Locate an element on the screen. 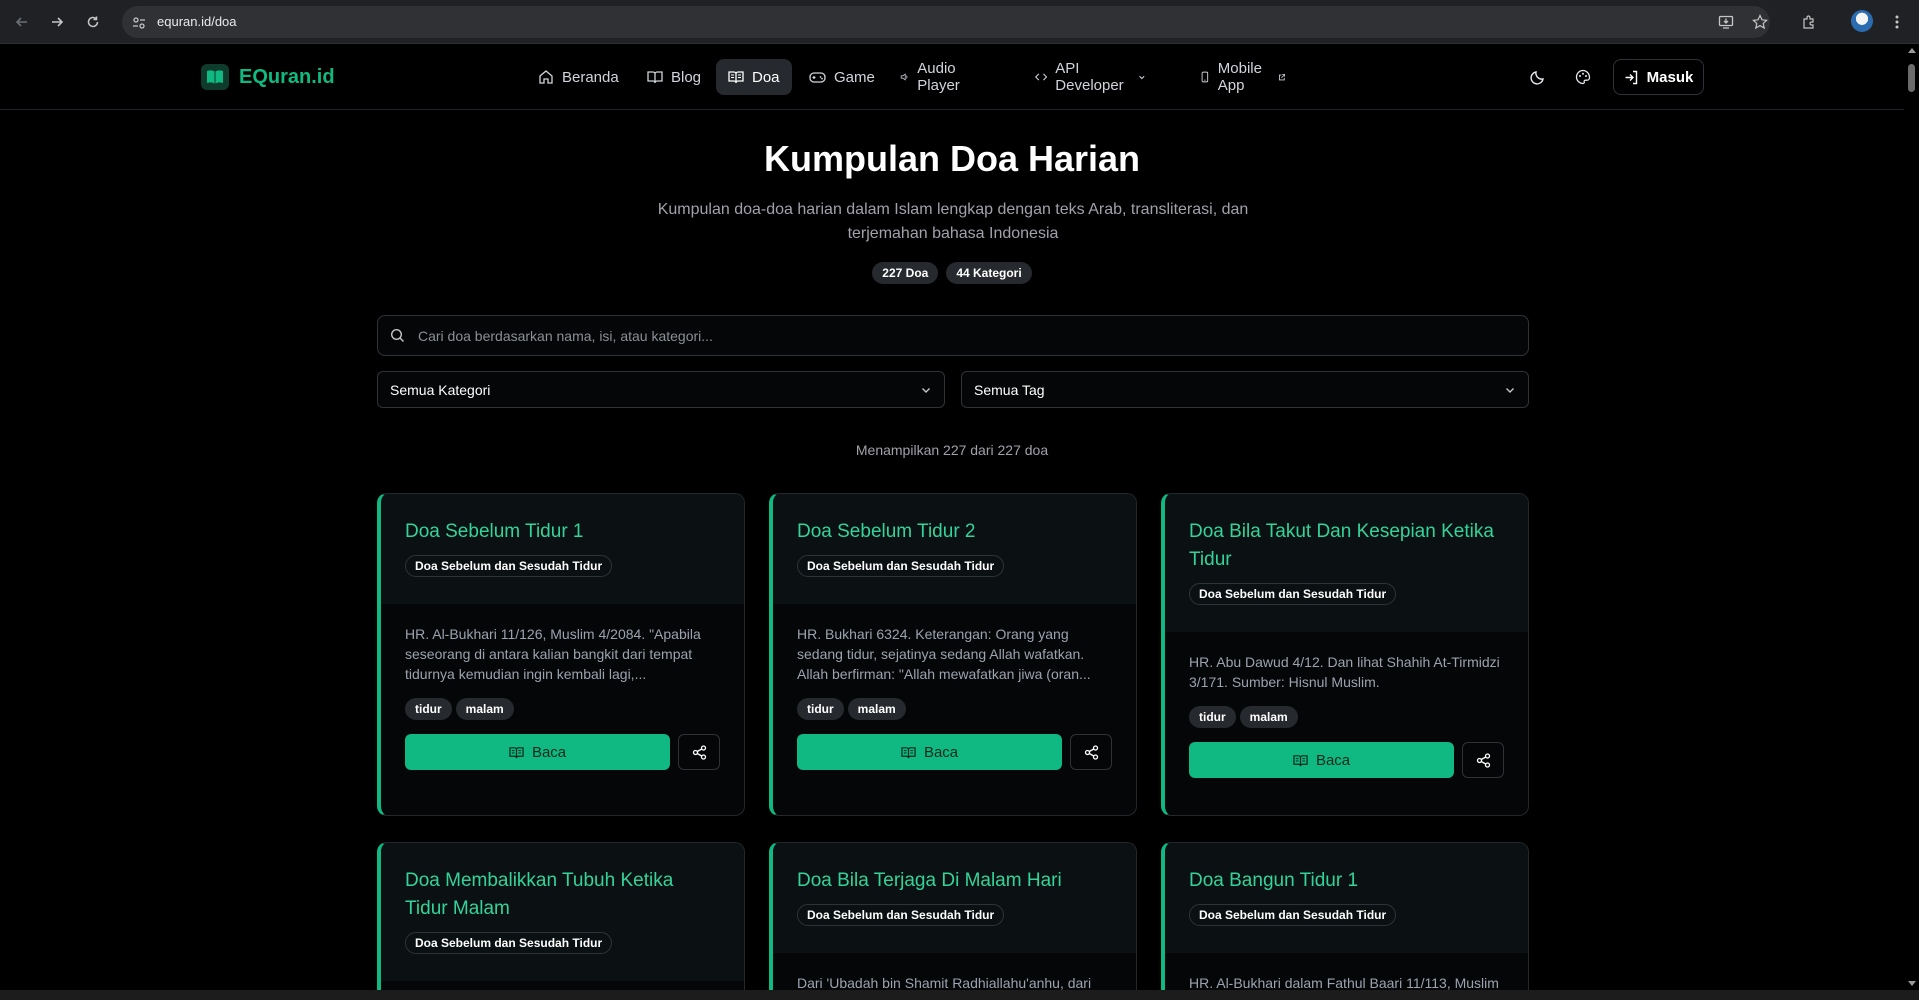 The height and width of the screenshot is (1000, 1919). category-select: Semua Kategori is located at coordinates (661, 389).